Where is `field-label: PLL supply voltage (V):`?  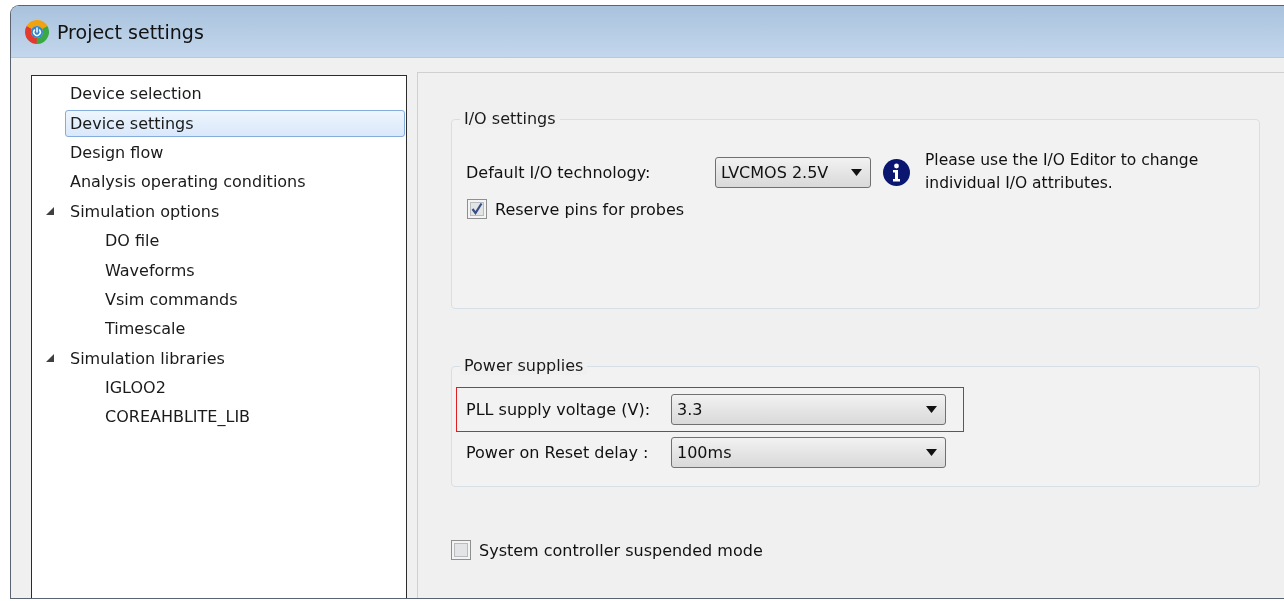
field-label: PLL supply voltage (V): is located at coordinates (559, 409).